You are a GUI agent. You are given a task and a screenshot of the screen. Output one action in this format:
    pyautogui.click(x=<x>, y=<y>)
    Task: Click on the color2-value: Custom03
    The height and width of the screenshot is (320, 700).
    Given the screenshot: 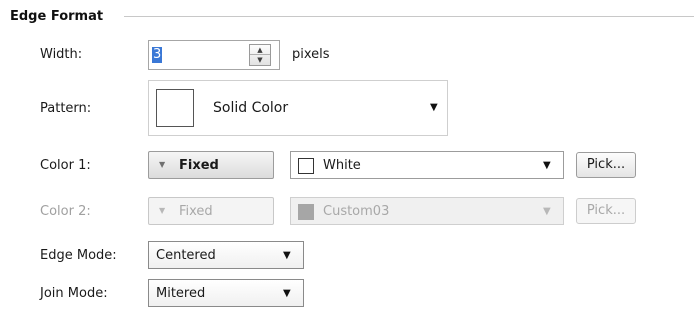 What is the action you would take?
    pyautogui.click(x=356, y=211)
    